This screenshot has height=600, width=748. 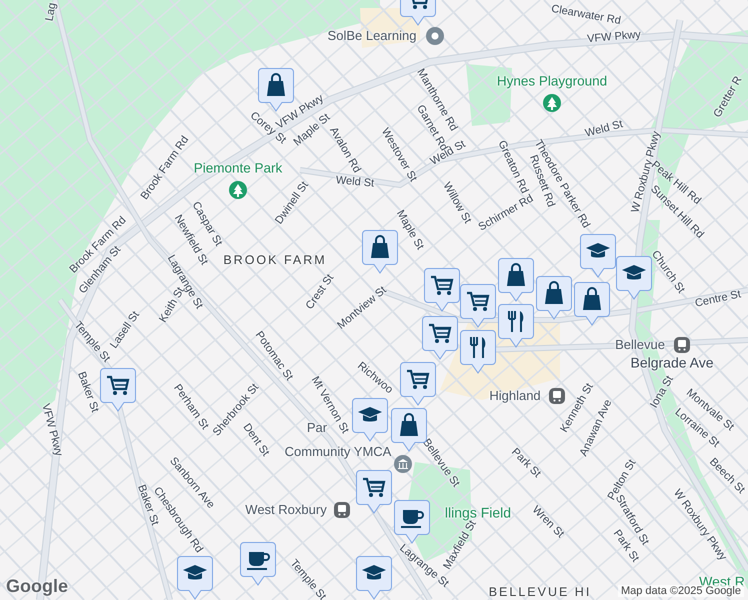 I want to click on neighborhood-label: BELLEVUE HI, so click(x=540, y=593).